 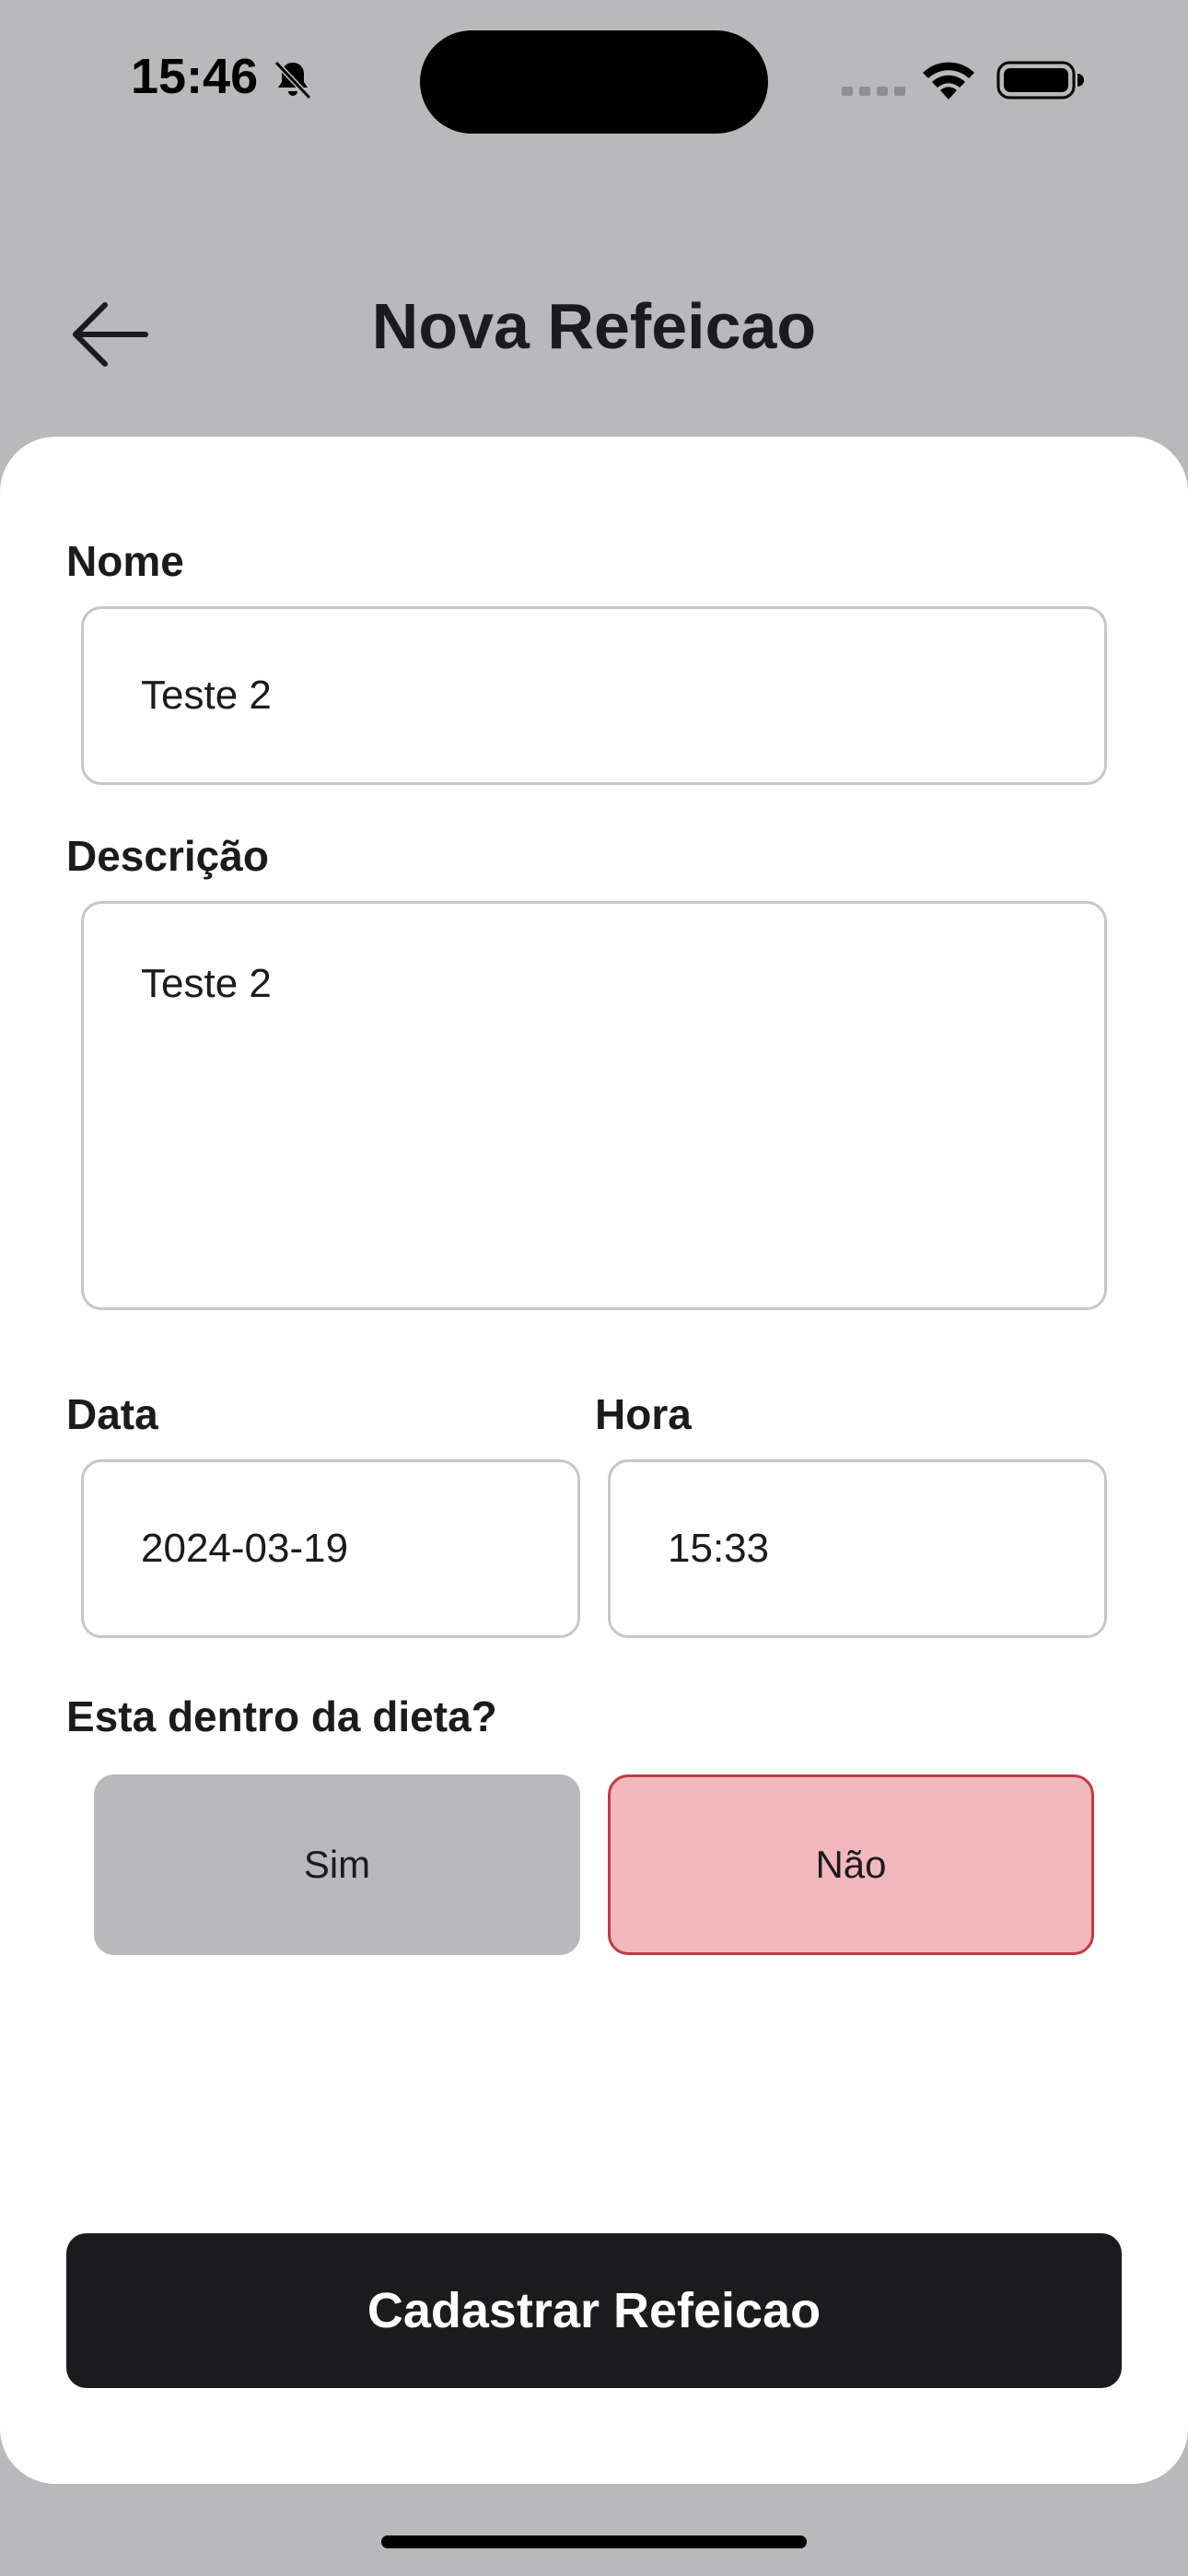 I want to click on diet-yes-button: Sim, so click(x=337, y=1864).